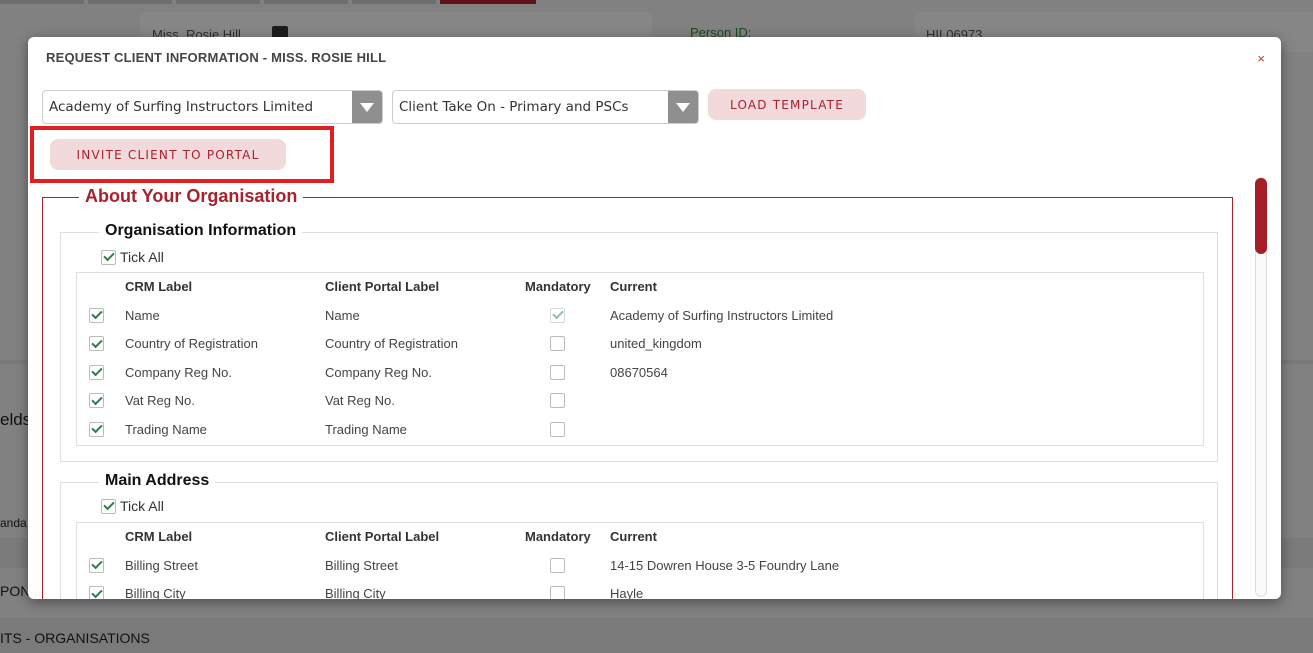 The width and height of the screenshot is (1313, 653). I want to click on organisation-select: Academy of Surfing Instructors Limited, so click(212, 107).